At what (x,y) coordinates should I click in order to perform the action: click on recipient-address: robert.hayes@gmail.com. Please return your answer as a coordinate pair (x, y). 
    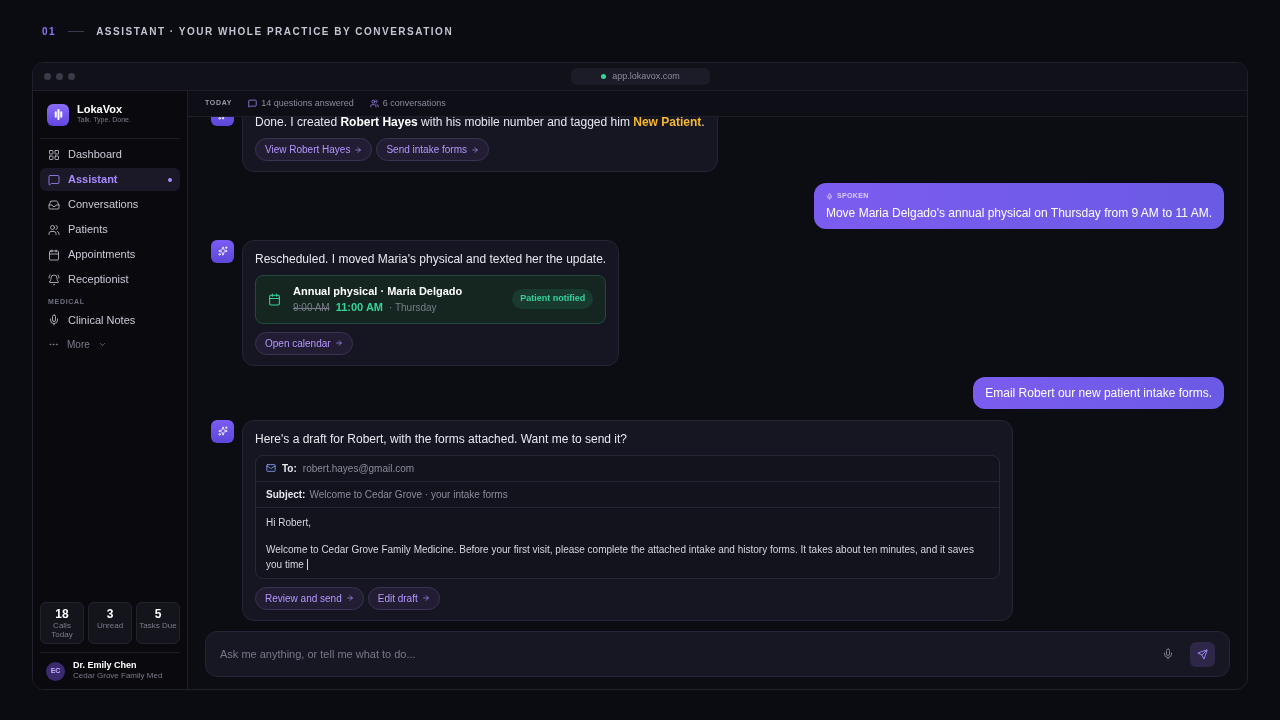
    Looking at the image, I should click on (358, 468).